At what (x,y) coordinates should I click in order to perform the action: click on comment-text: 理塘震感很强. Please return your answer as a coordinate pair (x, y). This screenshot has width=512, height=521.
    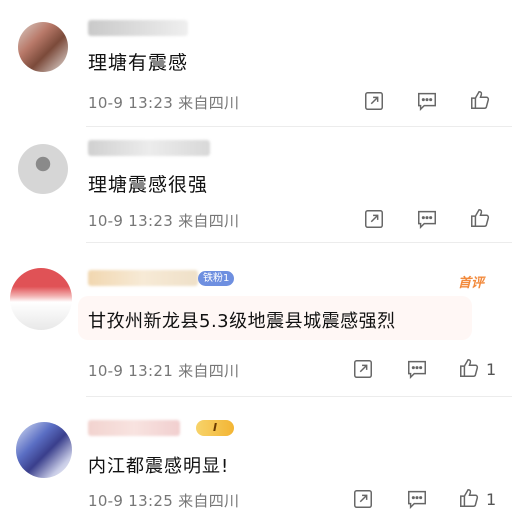
    Looking at the image, I should click on (148, 185).